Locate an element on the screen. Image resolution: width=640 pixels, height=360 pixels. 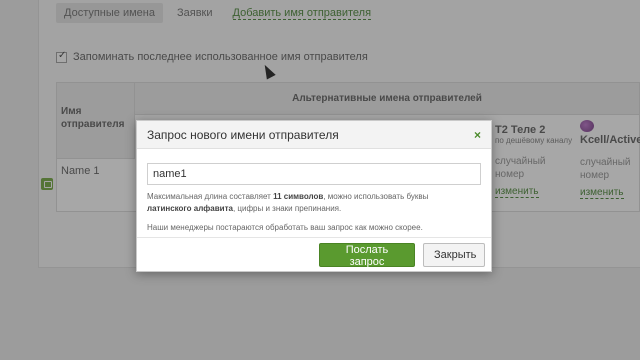
sender-name-input is located at coordinates (314, 174).